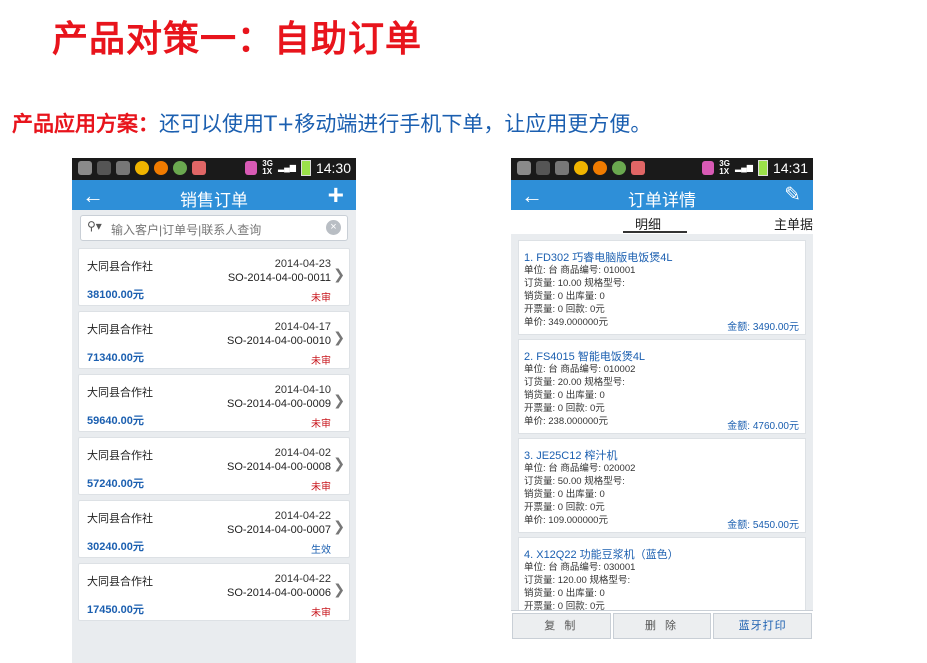  Describe the element at coordinates (115, 547) in the screenshot. I see `order-amount: 30240.00元` at that location.